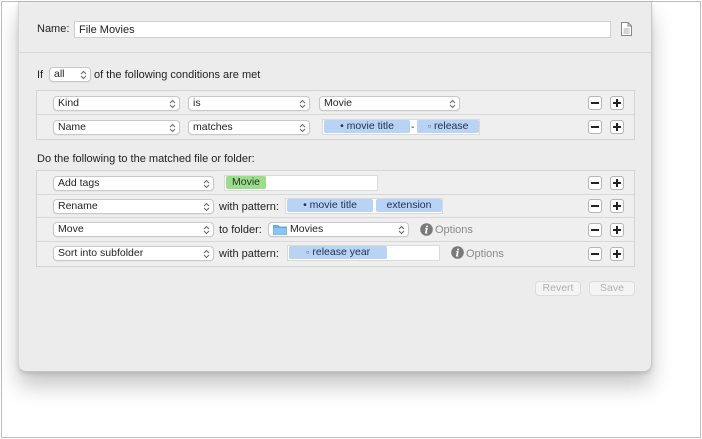 The image size is (702, 439). I want to click on action-4-add-button, so click(617, 254).